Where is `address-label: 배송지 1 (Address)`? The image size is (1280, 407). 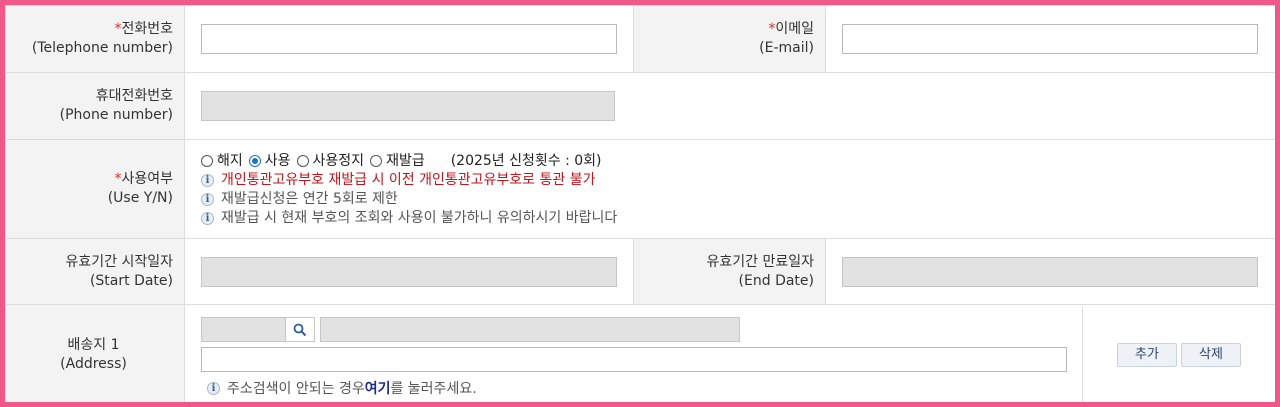 address-label: 배송지 1 (Address) is located at coordinates (95, 353).